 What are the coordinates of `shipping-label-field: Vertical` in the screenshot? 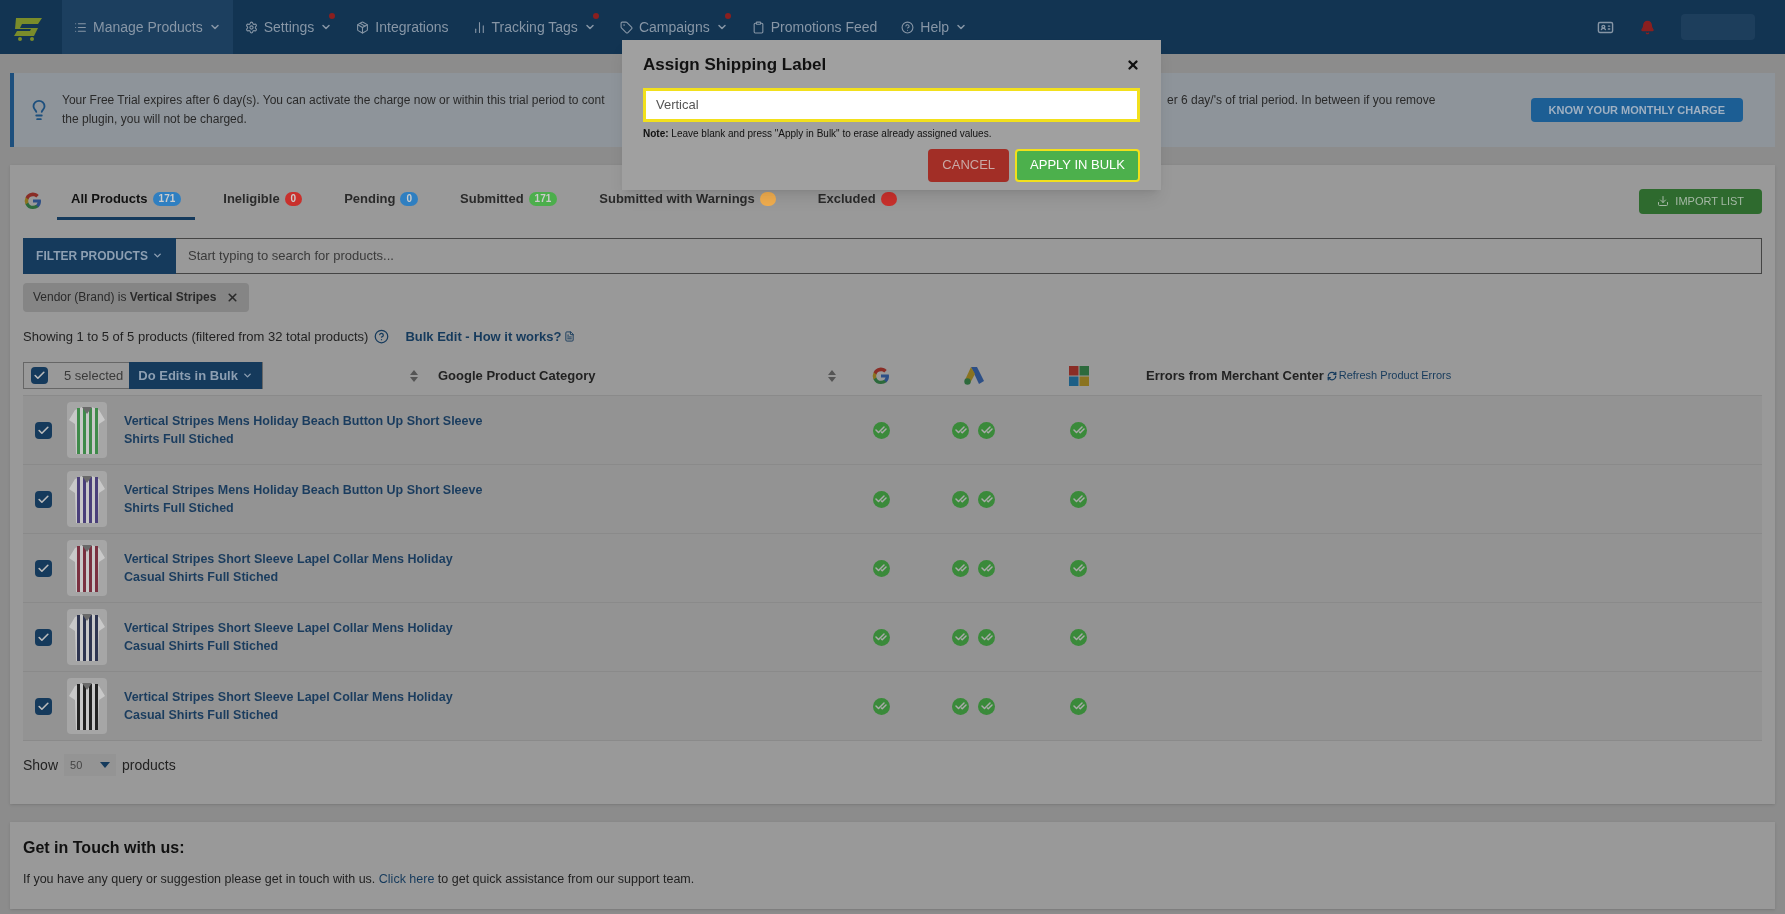 It's located at (891, 104).